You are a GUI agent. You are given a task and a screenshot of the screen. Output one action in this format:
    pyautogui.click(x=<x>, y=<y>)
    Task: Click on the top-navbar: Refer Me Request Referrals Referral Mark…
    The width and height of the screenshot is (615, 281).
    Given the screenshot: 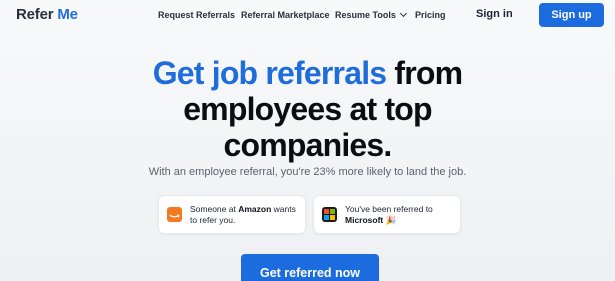 What is the action you would take?
    pyautogui.click(x=307, y=16)
    